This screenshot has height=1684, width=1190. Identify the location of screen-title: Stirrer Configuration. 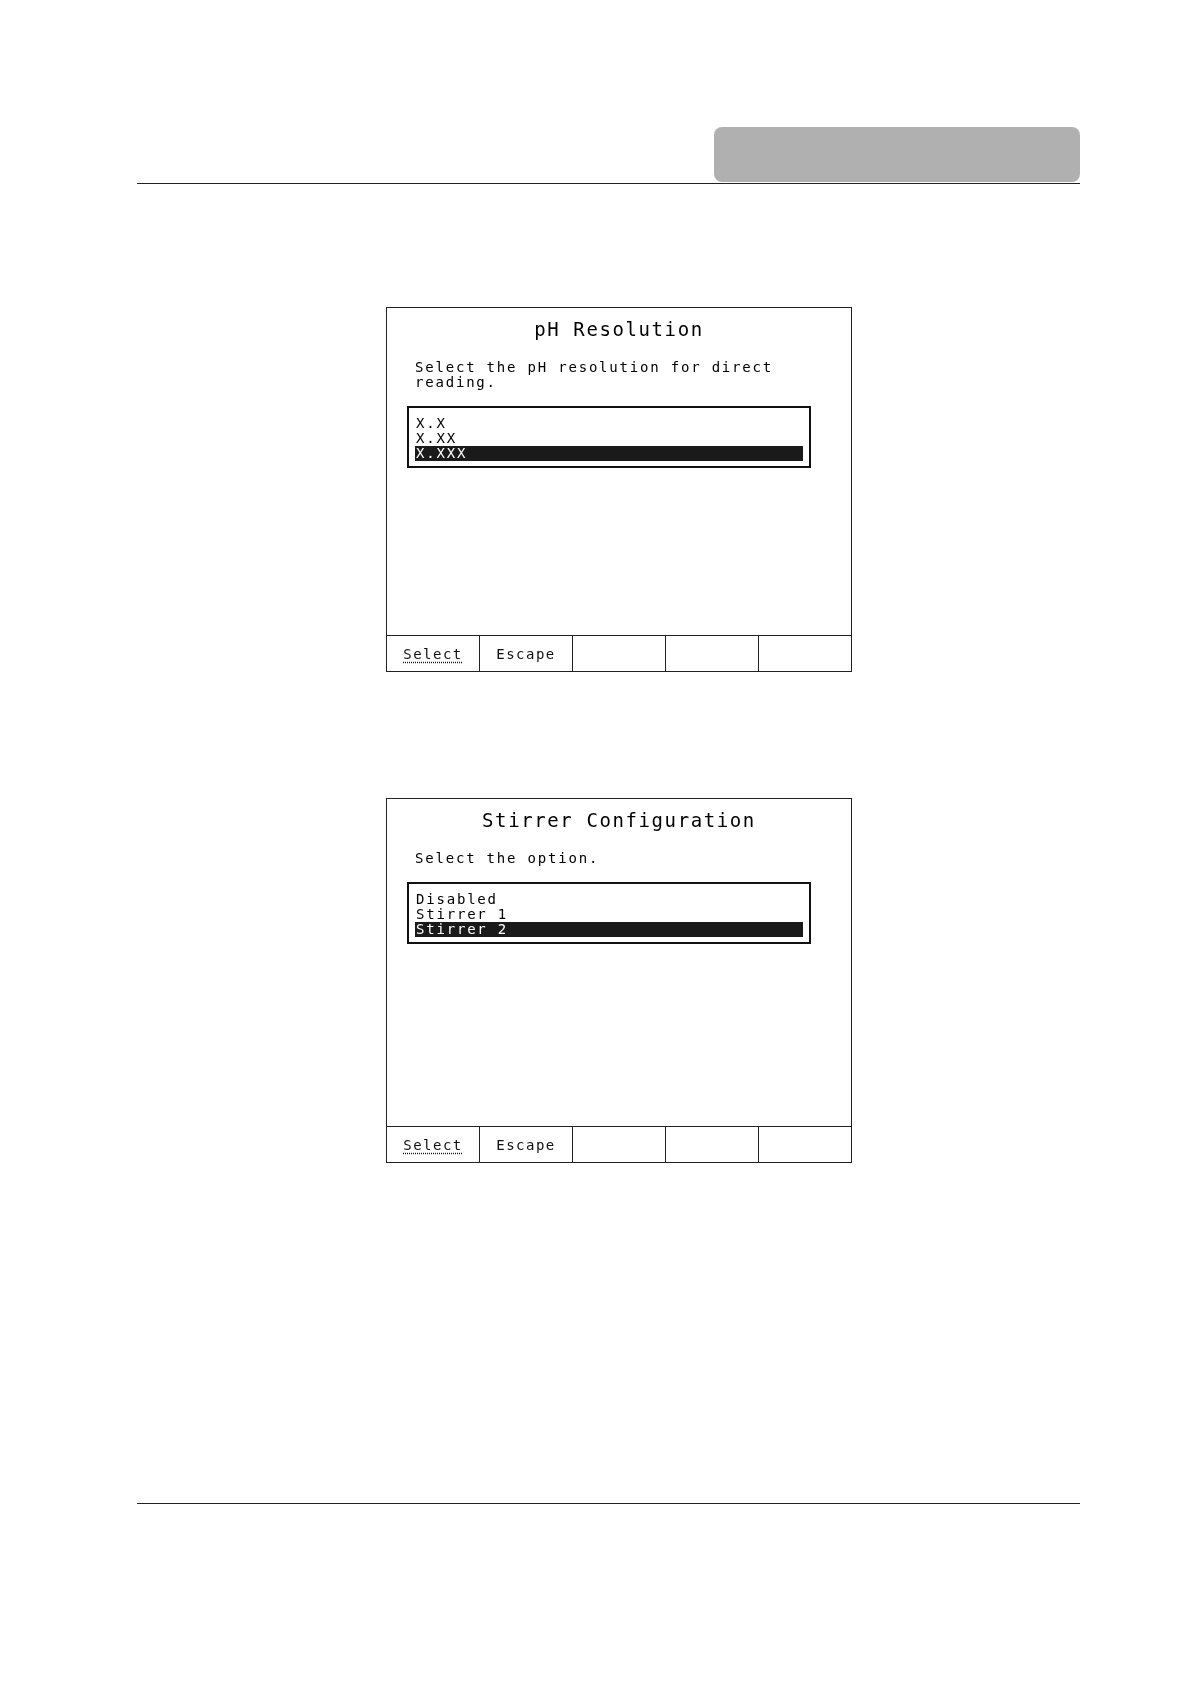
(619, 820).